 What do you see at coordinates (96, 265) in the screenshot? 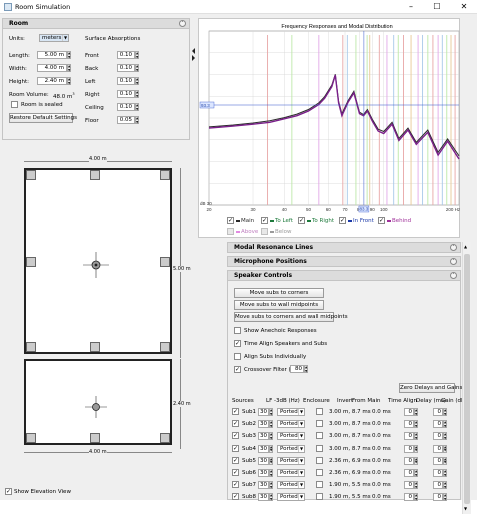
I see `listener-crosshair-icon` at bounding box center [96, 265].